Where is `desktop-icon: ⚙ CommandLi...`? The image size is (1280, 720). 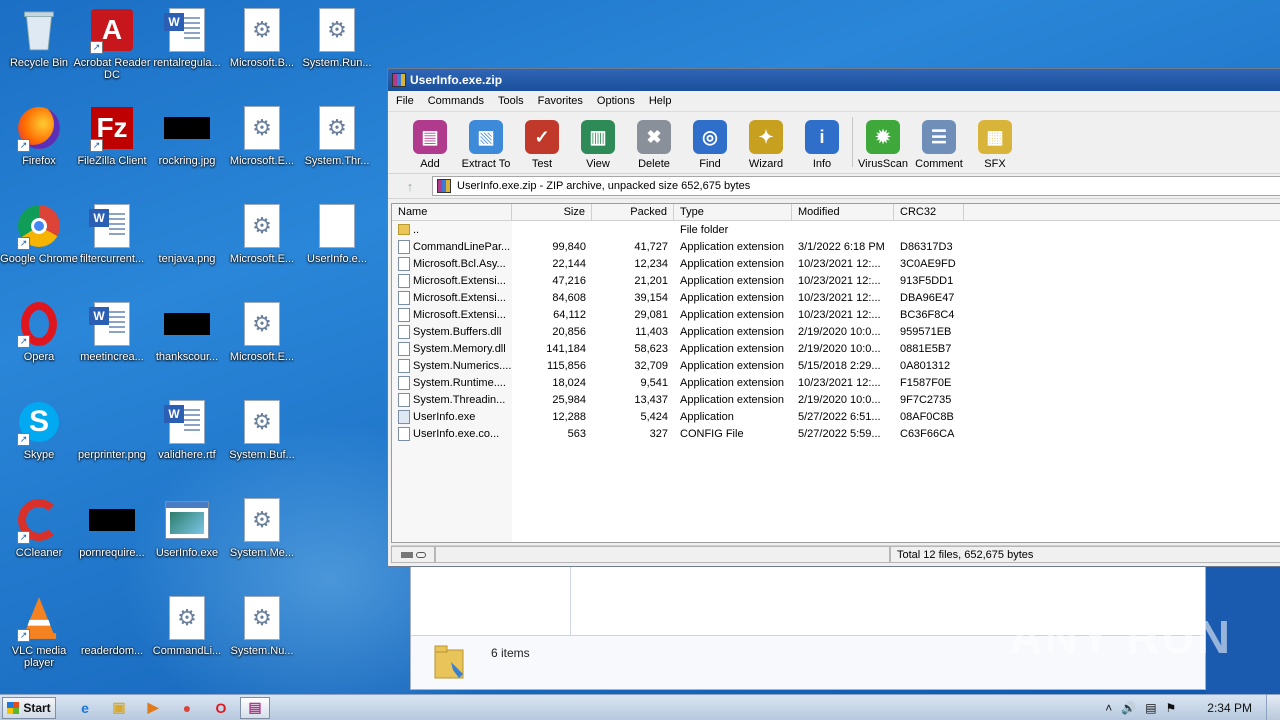 desktop-icon: ⚙ CommandLi... is located at coordinates (187, 625).